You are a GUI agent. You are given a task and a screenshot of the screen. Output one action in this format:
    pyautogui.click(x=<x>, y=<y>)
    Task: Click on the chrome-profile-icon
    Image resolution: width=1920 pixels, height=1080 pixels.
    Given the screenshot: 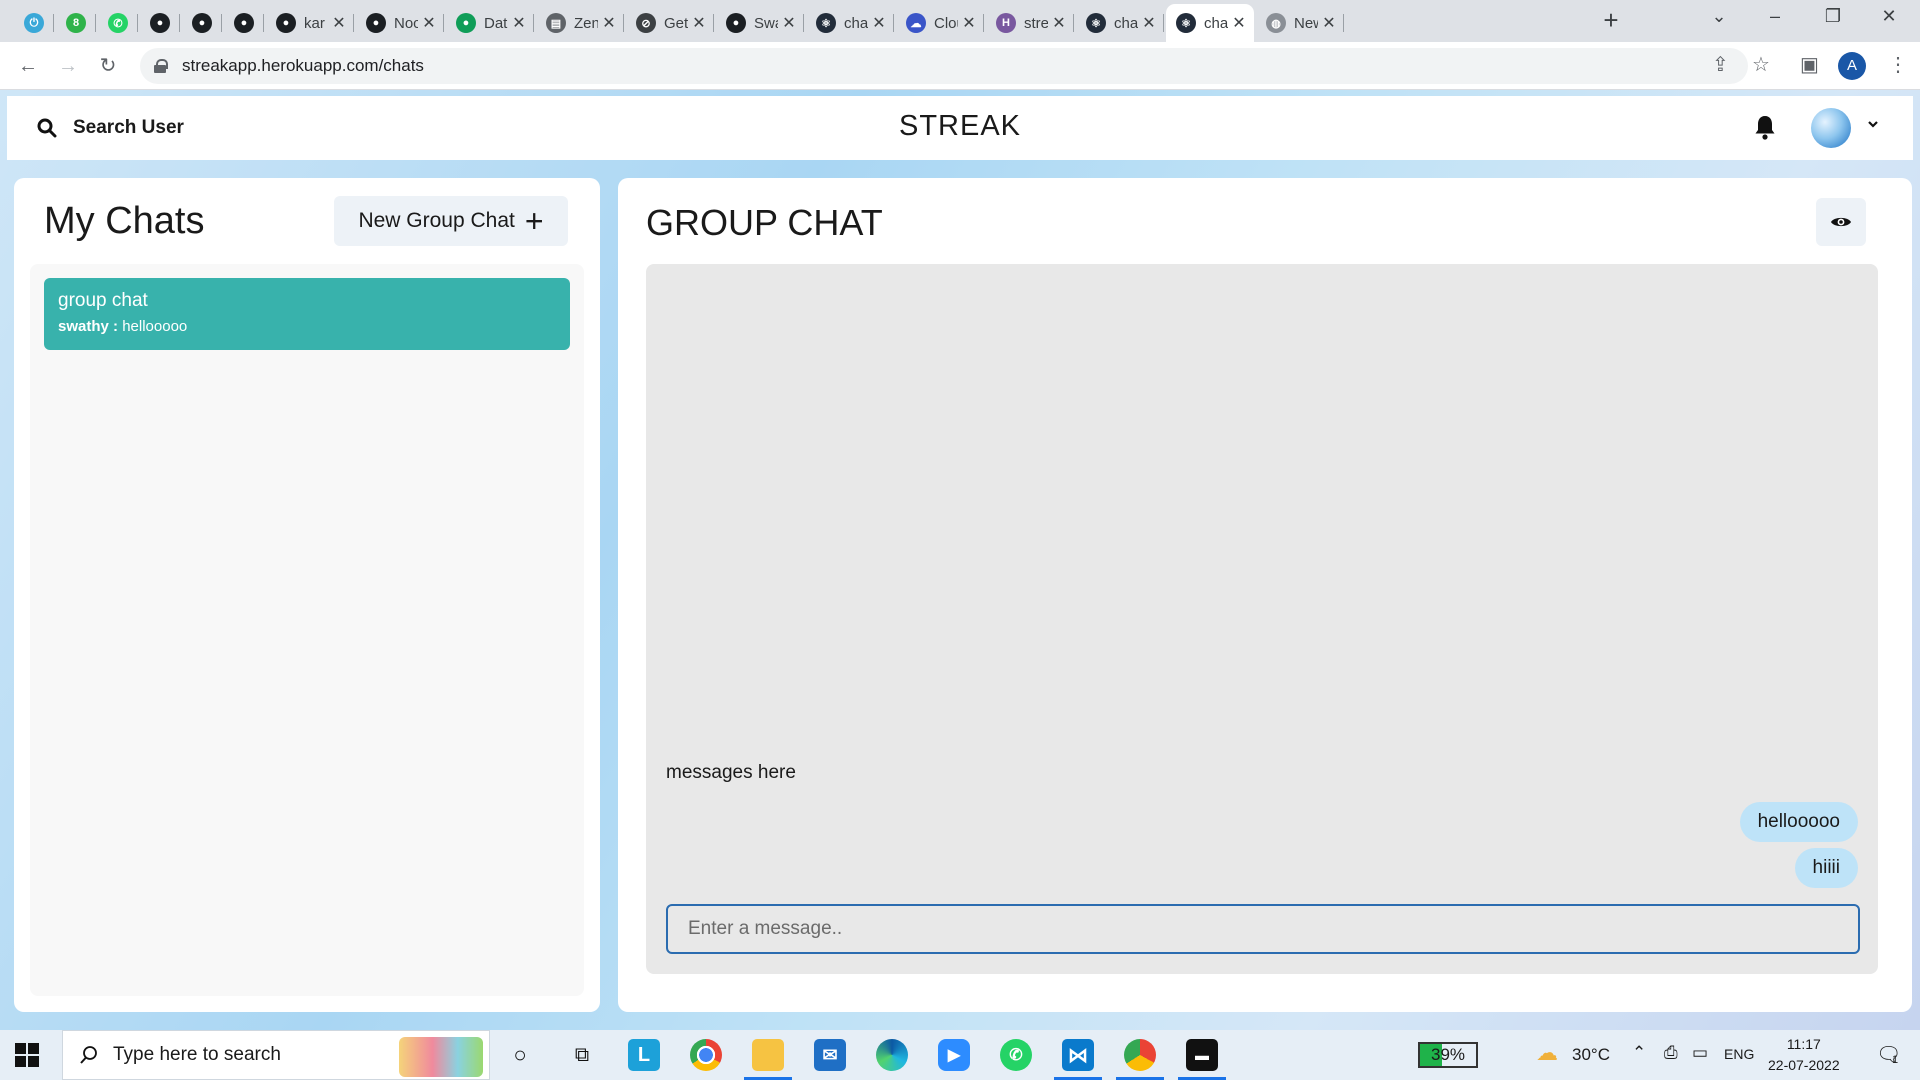 What is the action you would take?
    pyautogui.click(x=1140, y=1059)
    